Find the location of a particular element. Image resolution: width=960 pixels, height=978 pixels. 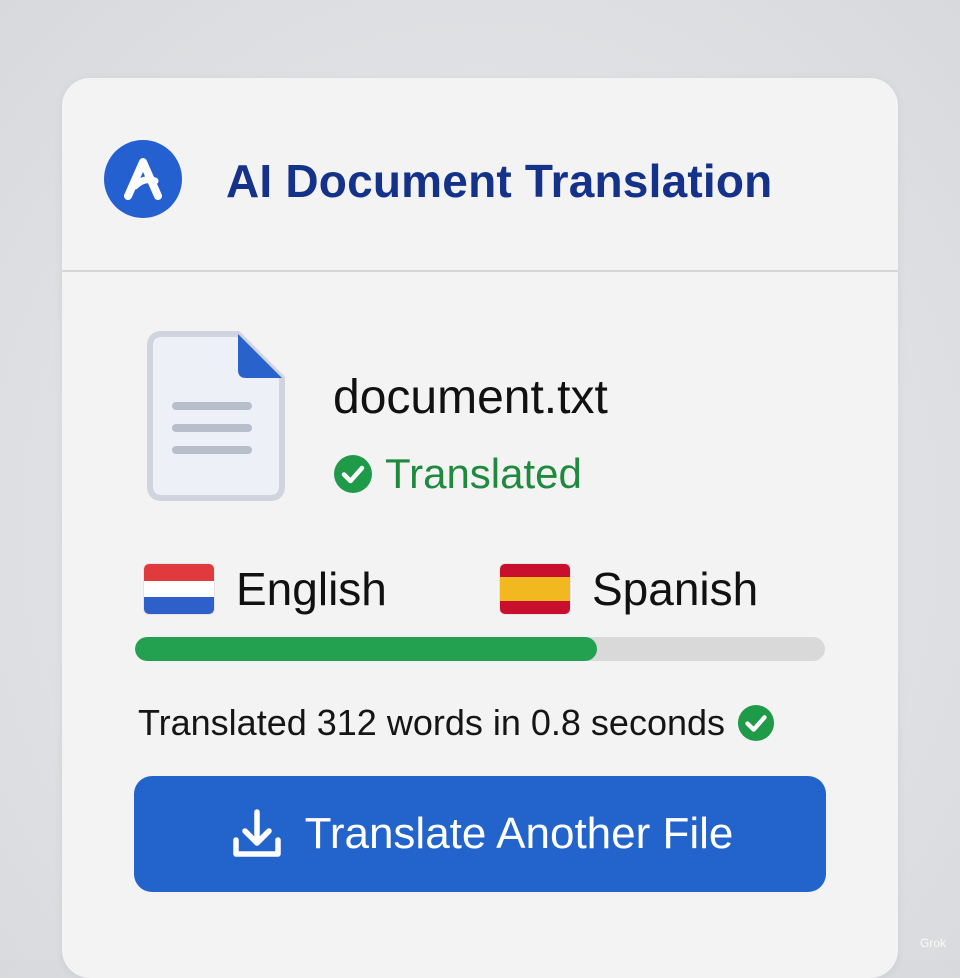

spain-flag-icon is located at coordinates (535, 589).